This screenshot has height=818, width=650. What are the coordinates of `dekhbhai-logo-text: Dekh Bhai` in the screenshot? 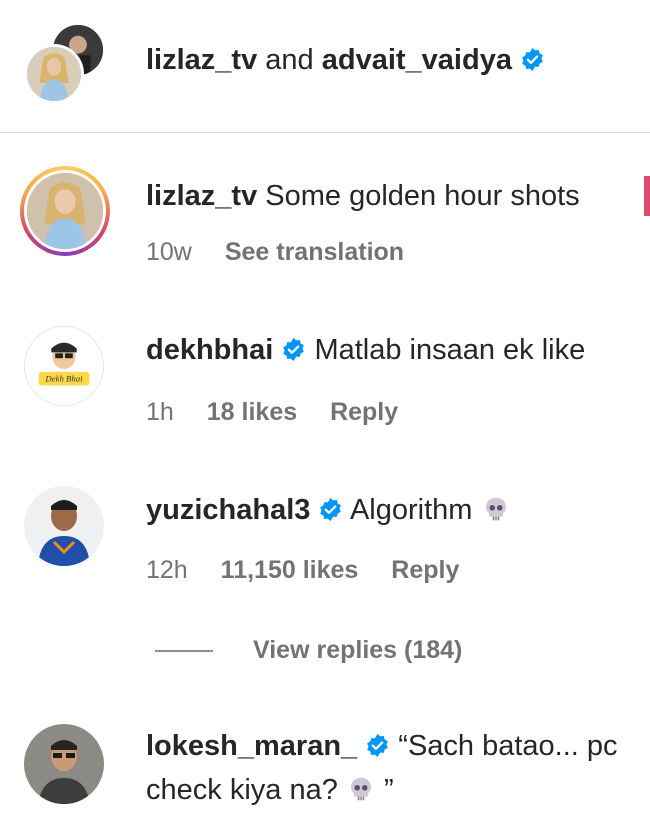 It's located at (63, 379).